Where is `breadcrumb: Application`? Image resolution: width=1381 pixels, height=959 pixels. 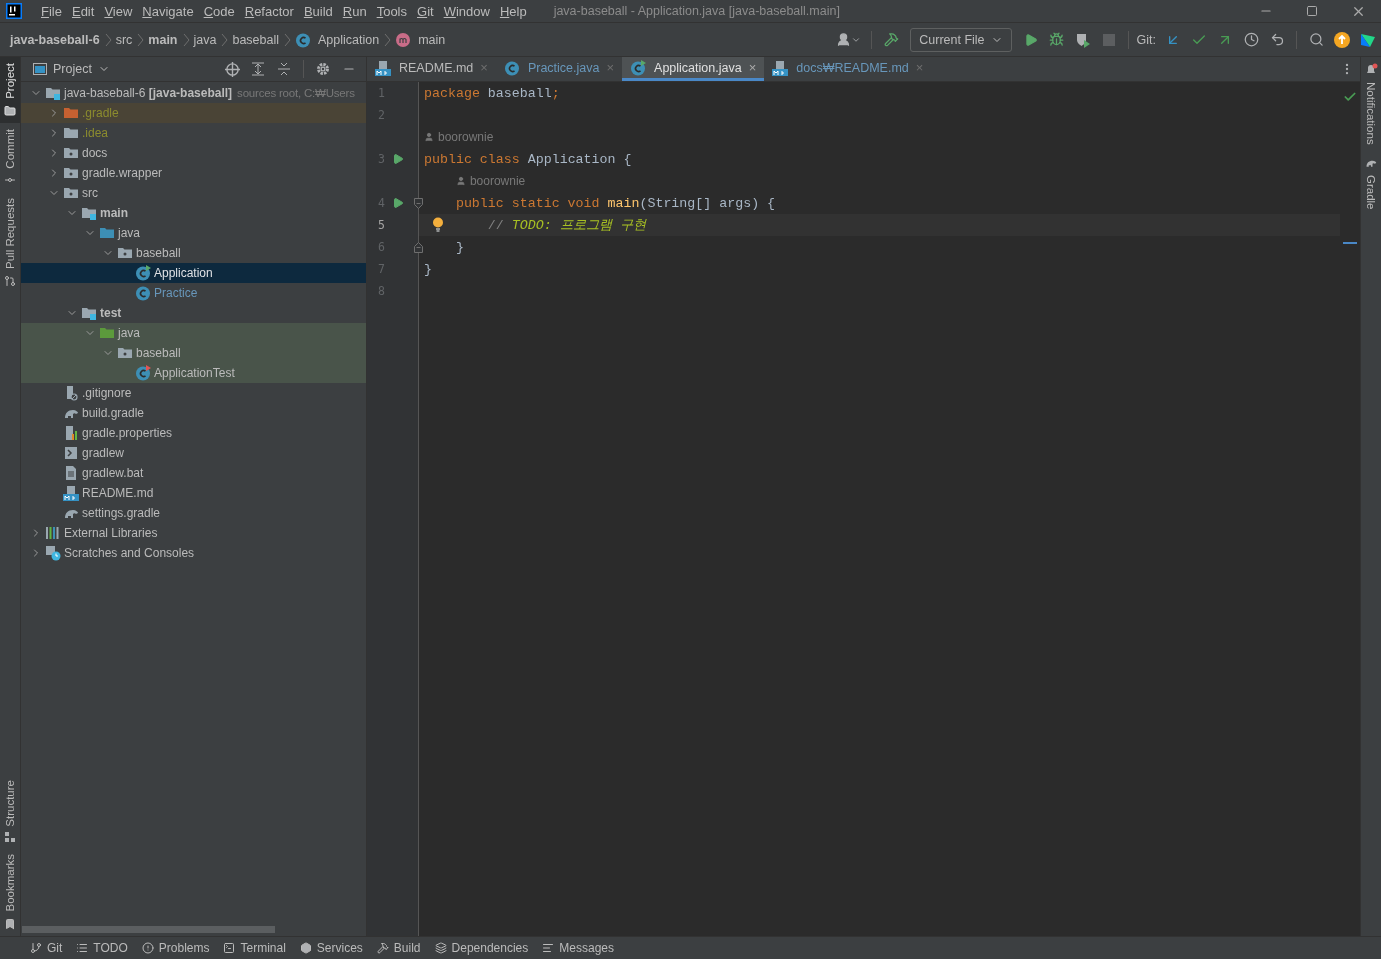
breadcrumb: Application is located at coordinates (337, 39).